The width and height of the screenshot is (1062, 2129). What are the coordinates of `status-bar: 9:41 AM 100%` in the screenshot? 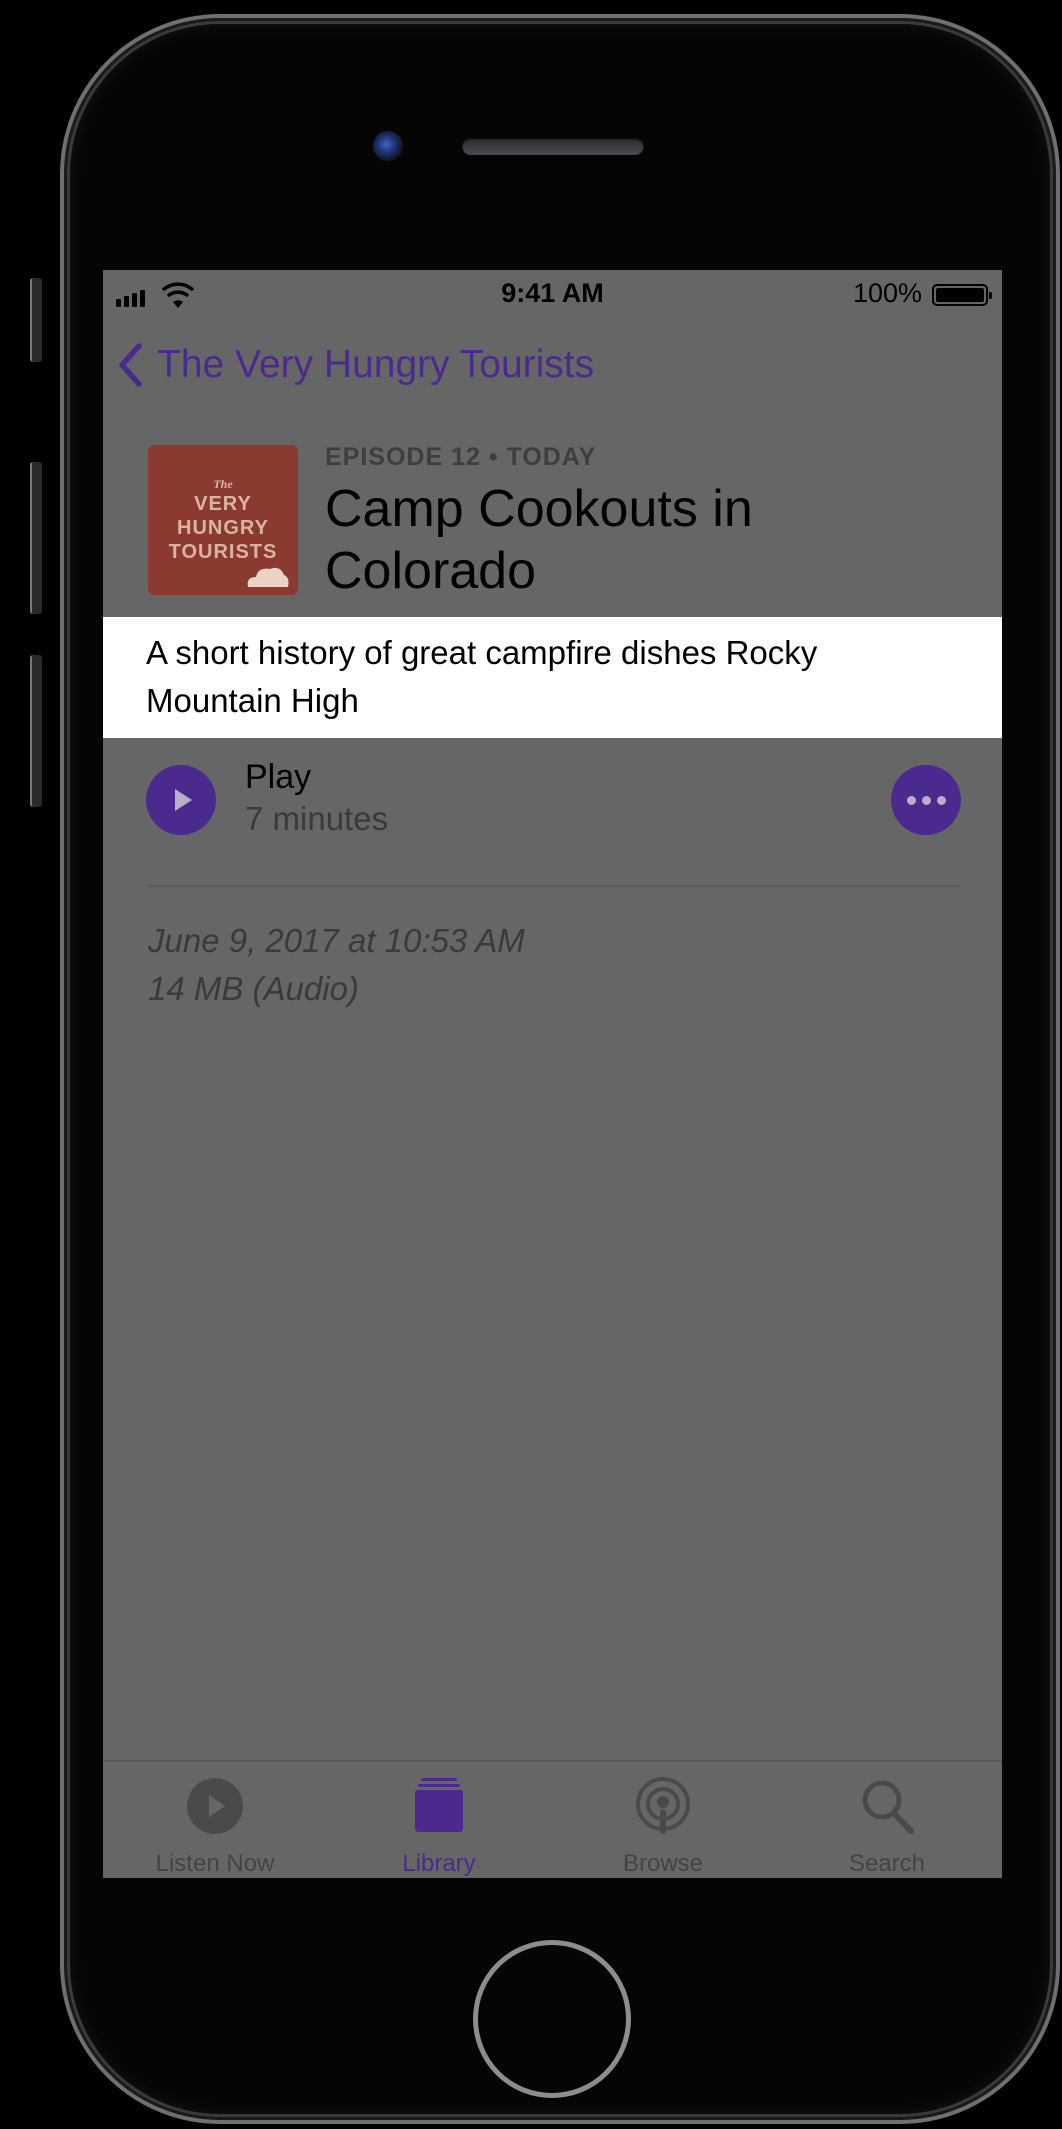 It's located at (552, 292).